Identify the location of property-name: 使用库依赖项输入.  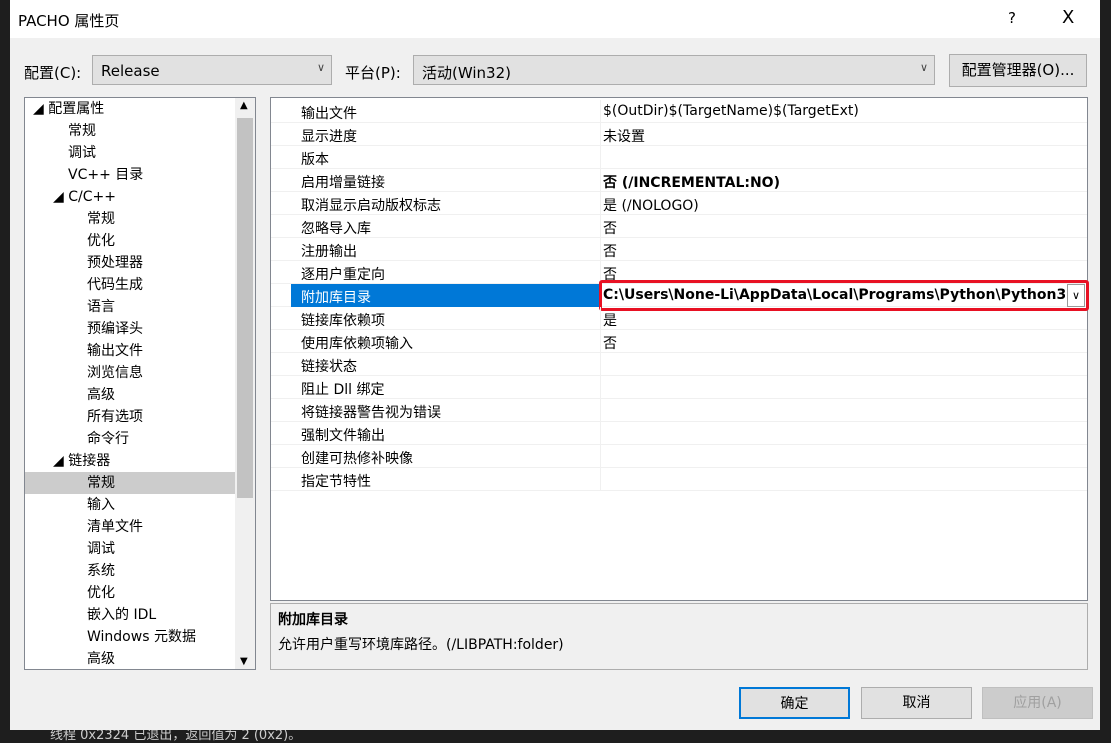
(357, 344).